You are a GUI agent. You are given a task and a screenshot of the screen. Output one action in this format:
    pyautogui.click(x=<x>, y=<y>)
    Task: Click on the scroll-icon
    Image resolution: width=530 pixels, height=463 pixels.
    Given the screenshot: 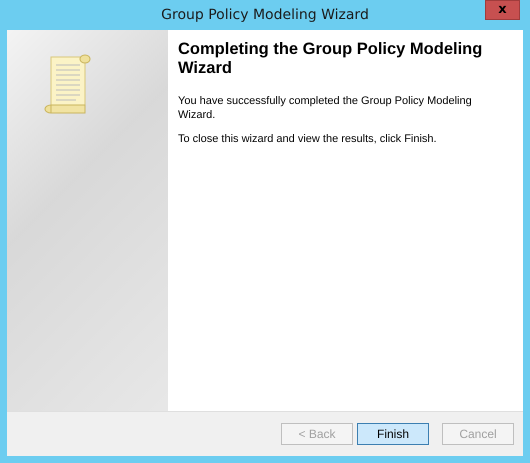 What is the action you would take?
    pyautogui.click(x=68, y=84)
    